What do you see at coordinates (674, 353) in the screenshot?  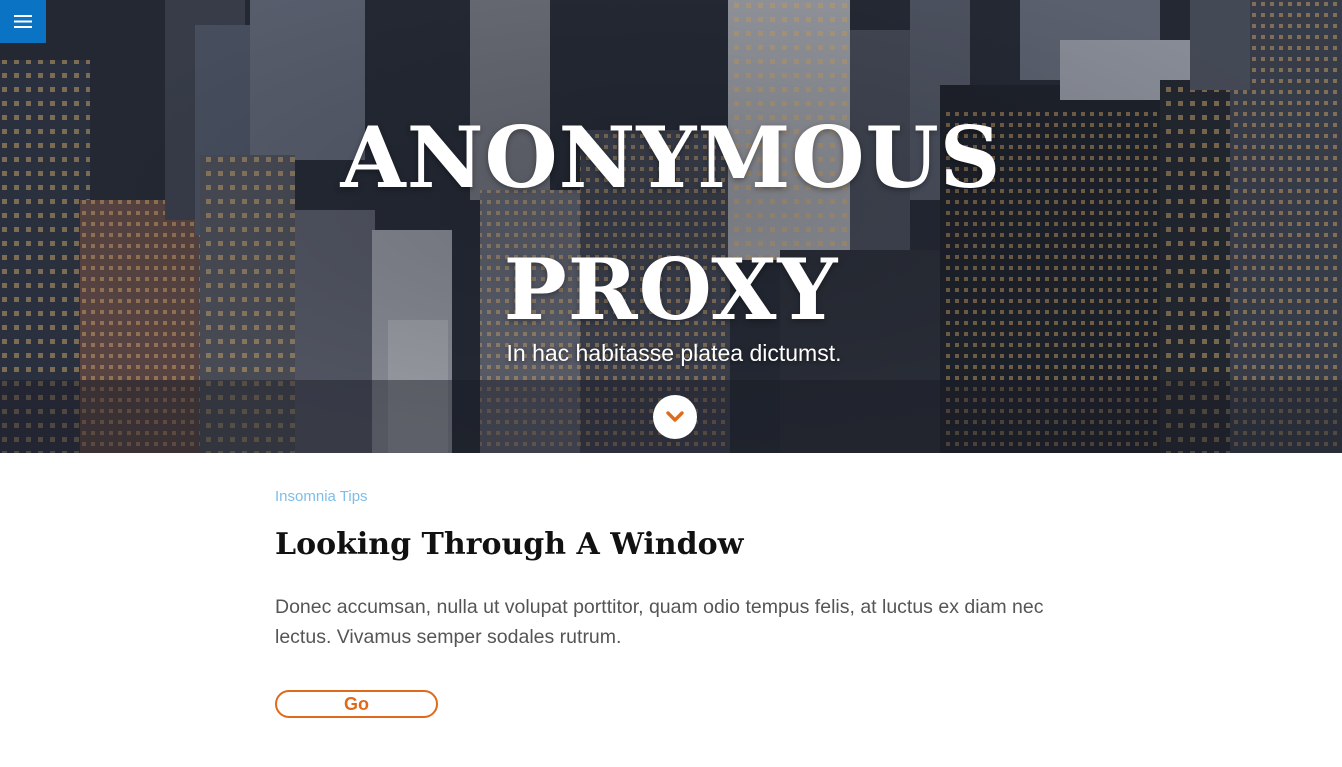 I see `hero-subtitle: In hac habitasse platea dictumst.` at bounding box center [674, 353].